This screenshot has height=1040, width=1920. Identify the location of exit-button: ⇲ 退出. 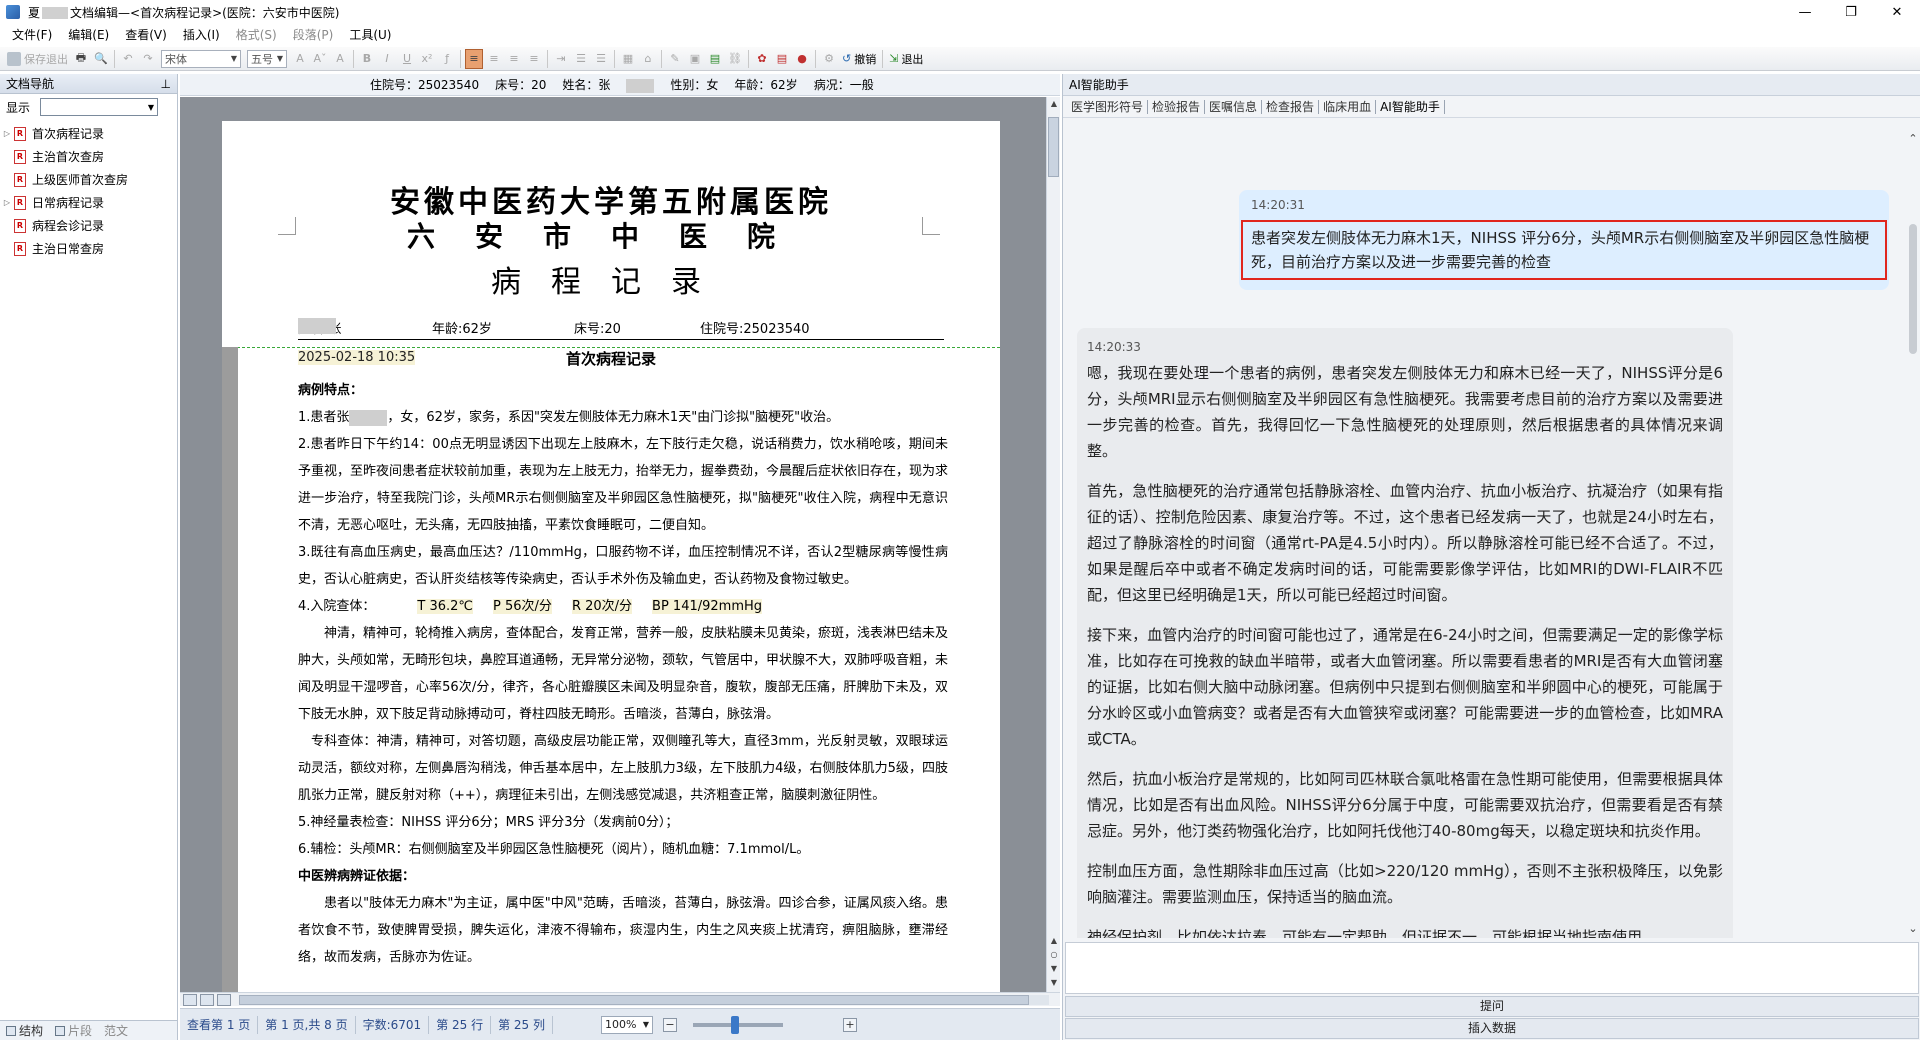
(906, 59).